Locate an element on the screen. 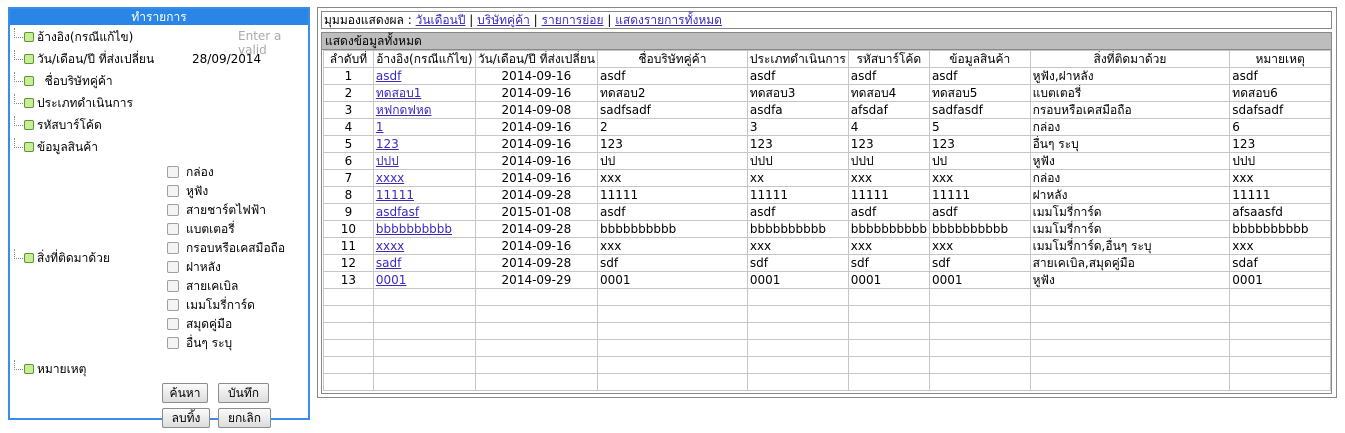  view-link-subitems: รายการย่อย is located at coordinates (573, 20).